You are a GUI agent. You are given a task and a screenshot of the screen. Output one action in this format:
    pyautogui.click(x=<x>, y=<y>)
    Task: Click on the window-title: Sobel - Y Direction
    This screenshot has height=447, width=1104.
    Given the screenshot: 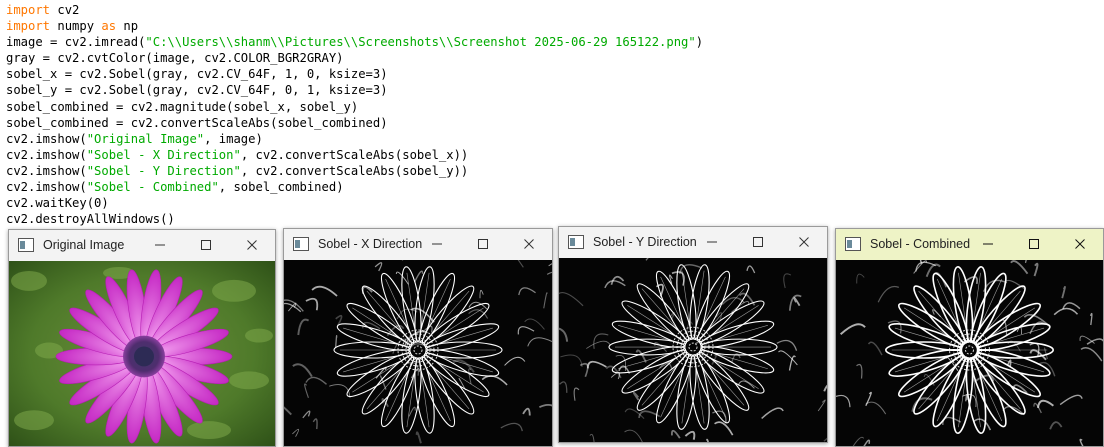 What is the action you would take?
    pyautogui.click(x=645, y=242)
    